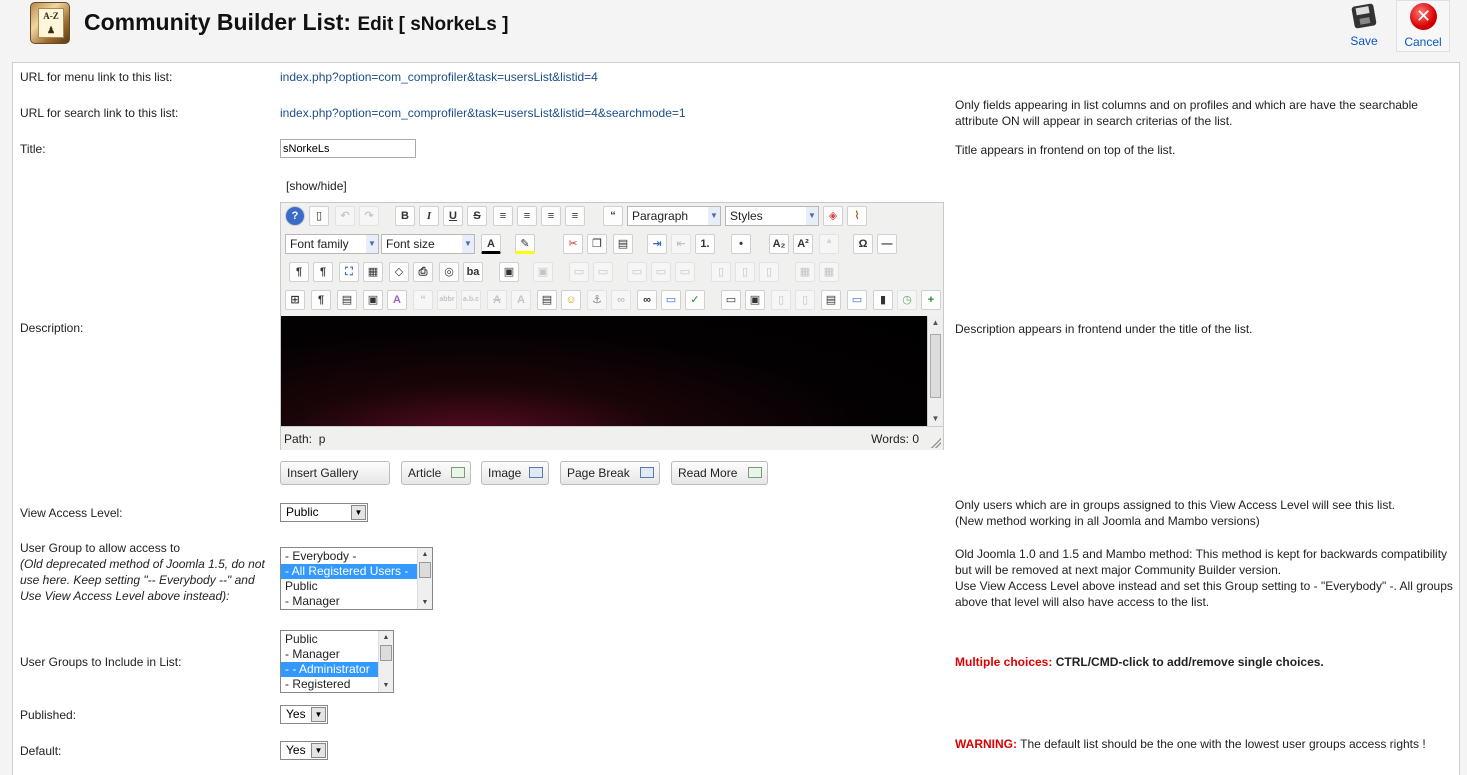  Describe the element at coordinates (369, 216) in the screenshot. I see `redo-icon: ↷` at that location.